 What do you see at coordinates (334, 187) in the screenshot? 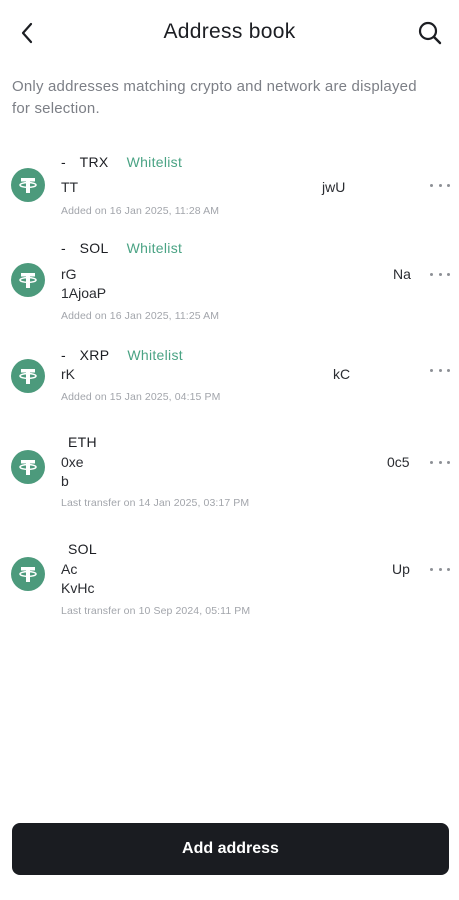
I see `address-end: jwU` at bounding box center [334, 187].